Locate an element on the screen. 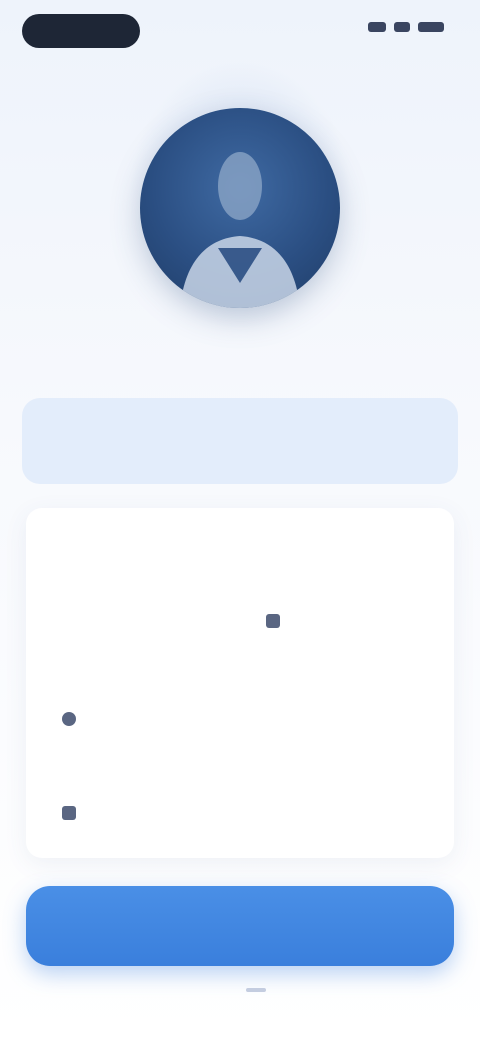 Image resolution: width=480 pixels, height=1040 pixels. signal-icon is located at coordinates (377, 27).